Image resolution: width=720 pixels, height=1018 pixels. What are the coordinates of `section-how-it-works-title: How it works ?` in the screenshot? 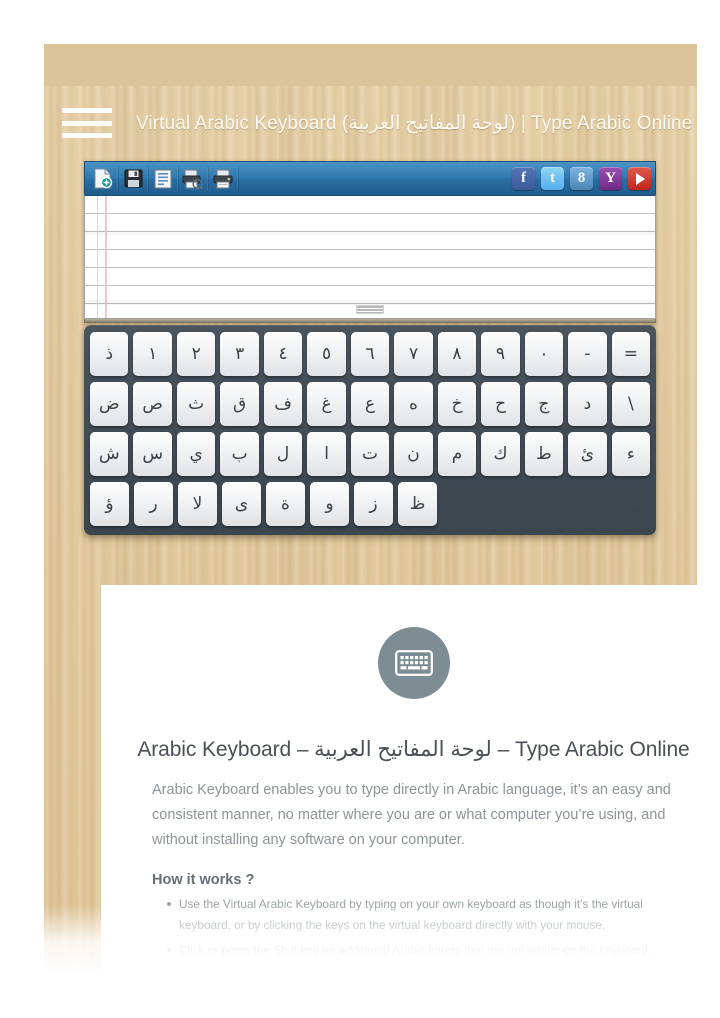 It's located at (203, 879).